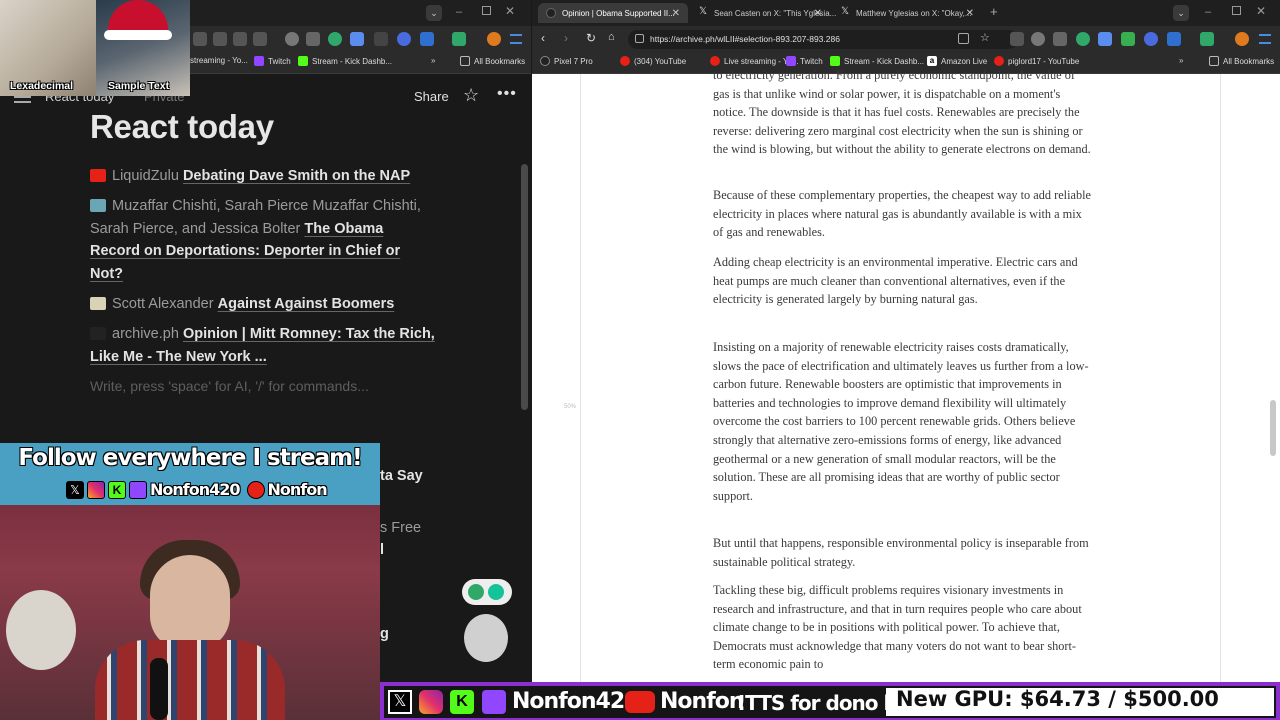  What do you see at coordinates (487, 592) in the screenshot?
I see `grammarly-floating-button` at bounding box center [487, 592].